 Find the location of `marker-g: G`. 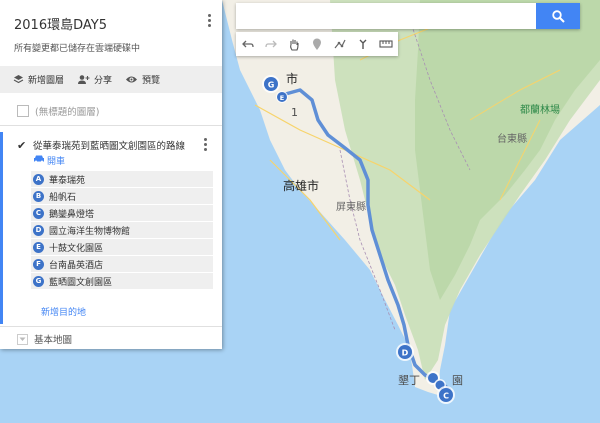

marker-g: G is located at coordinates (271, 84).